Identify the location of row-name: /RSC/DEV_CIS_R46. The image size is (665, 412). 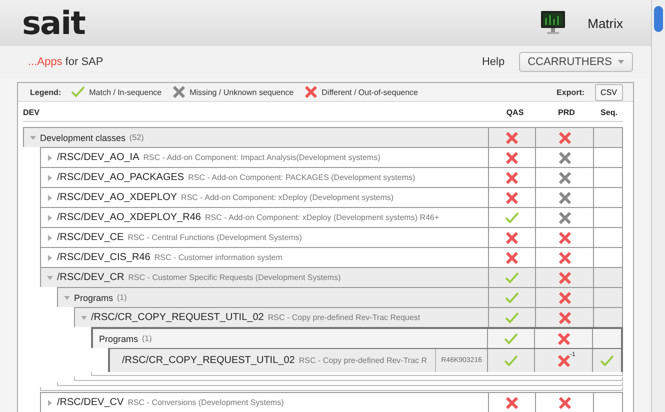
(103, 257).